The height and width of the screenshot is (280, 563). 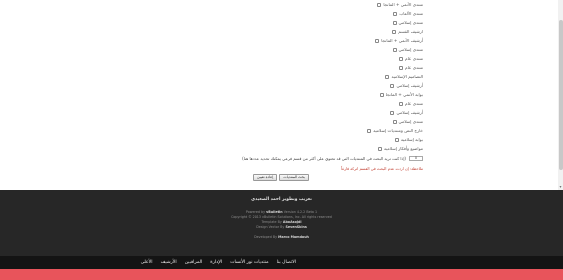 I want to click on forum-option: منتدى الأنمي + المانجا, so click(x=400, y=4).